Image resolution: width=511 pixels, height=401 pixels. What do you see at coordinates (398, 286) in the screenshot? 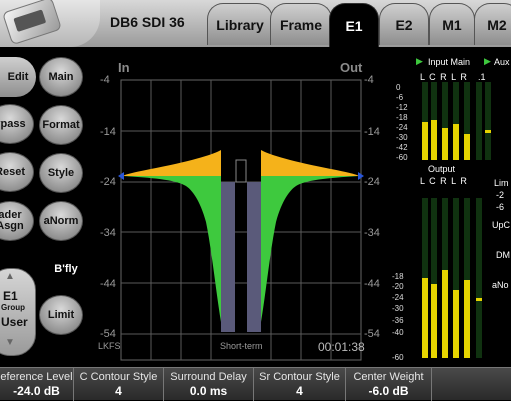
I see `out-scale-1: -20` at bounding box center [398, 286].